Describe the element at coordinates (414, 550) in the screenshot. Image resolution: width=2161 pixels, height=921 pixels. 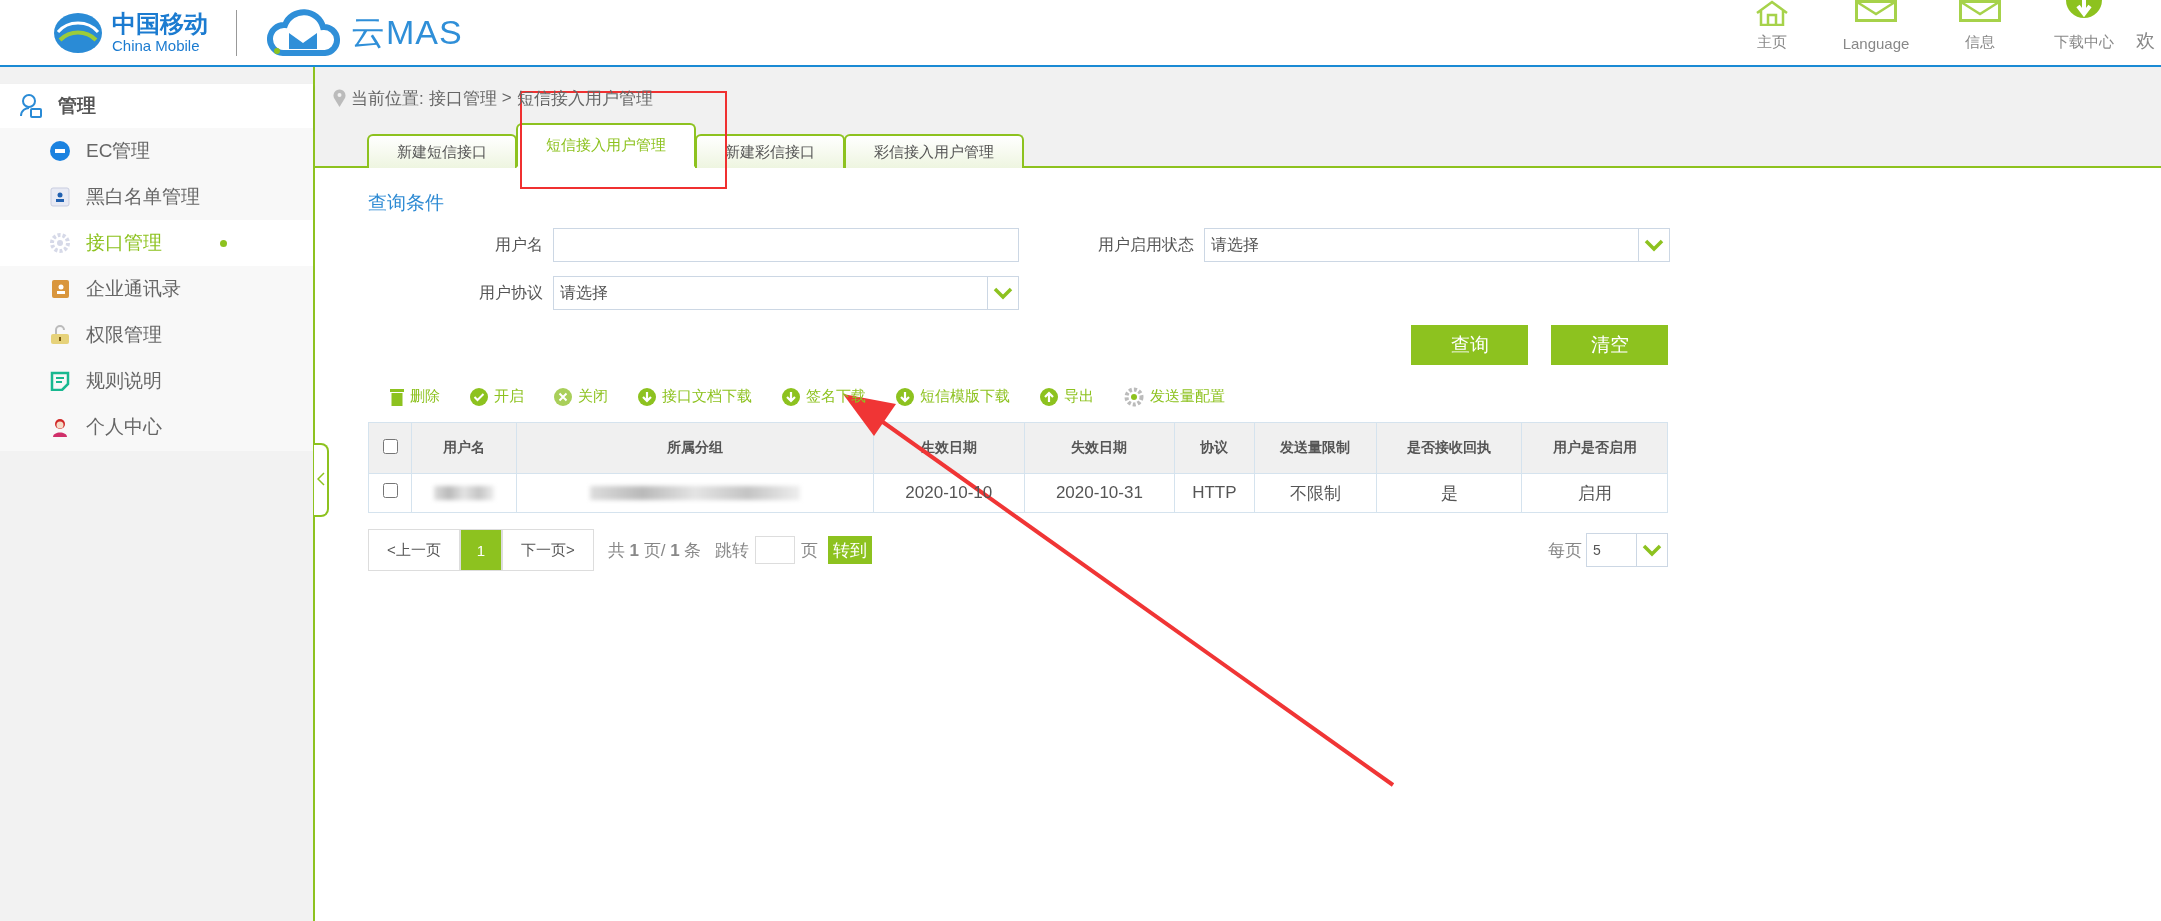
I see `previous-page-button: <上一页` at that location.